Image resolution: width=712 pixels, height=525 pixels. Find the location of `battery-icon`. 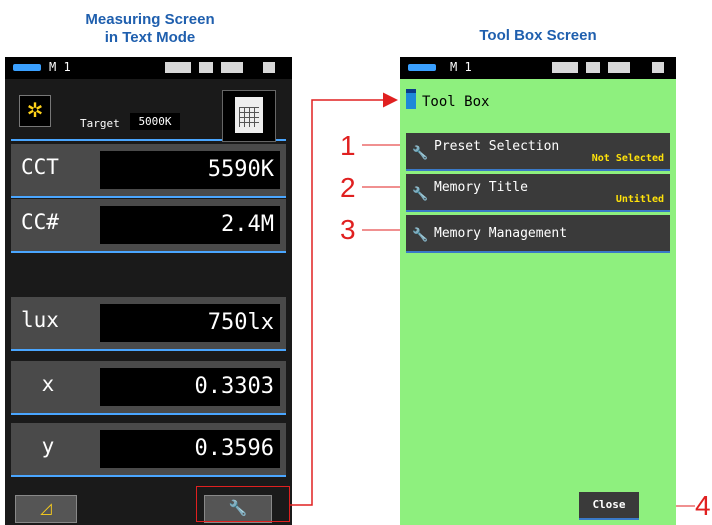

battery-icon is located at coordinates (422, 67).